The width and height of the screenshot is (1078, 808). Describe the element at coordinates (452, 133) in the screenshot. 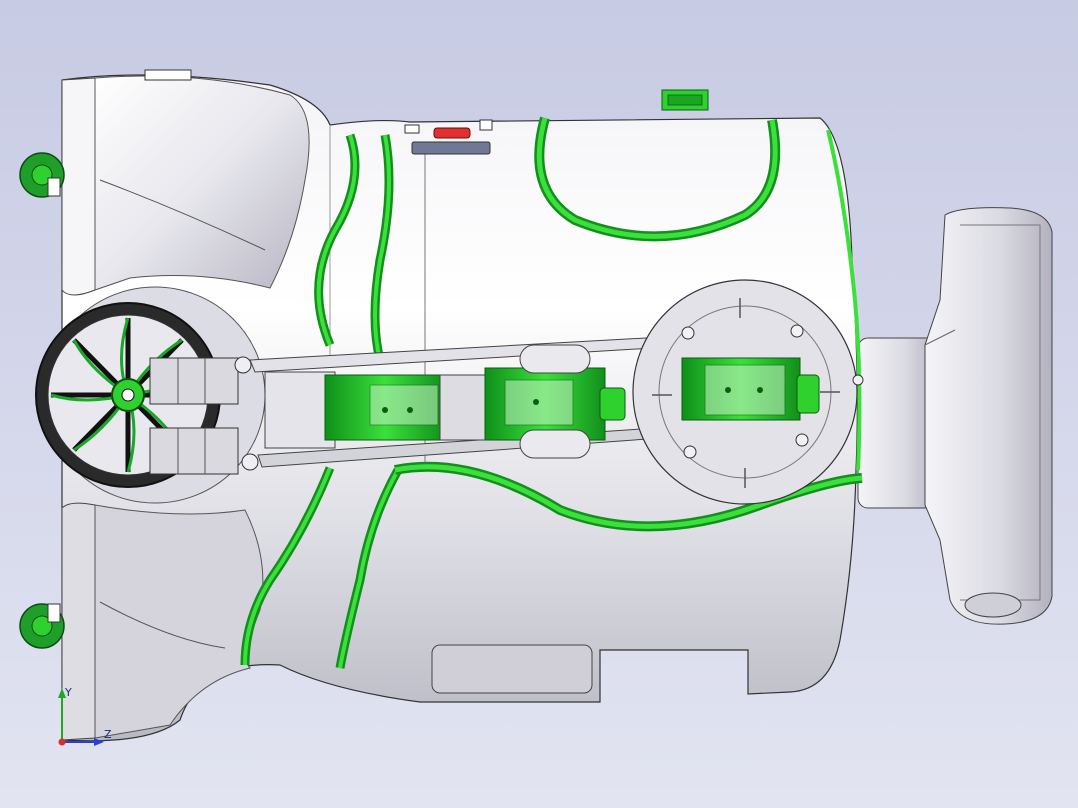

I see `red-indicator` at that location.